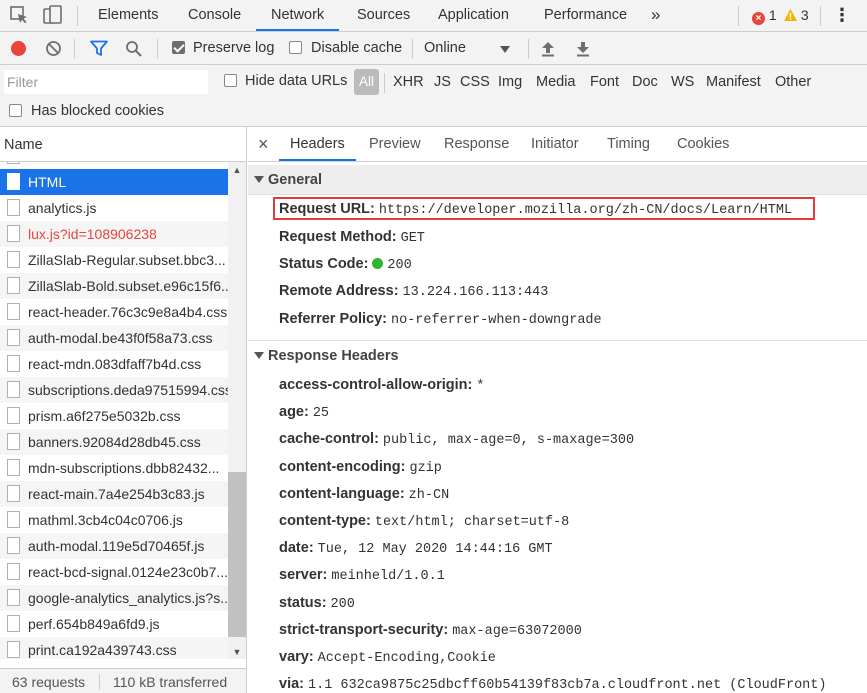 Image resolution: width=867 pixels, height=693 pixels. Describe the element at coordinates (796, 15) in the screenshot. I see `warning-badge: 3` at that location.